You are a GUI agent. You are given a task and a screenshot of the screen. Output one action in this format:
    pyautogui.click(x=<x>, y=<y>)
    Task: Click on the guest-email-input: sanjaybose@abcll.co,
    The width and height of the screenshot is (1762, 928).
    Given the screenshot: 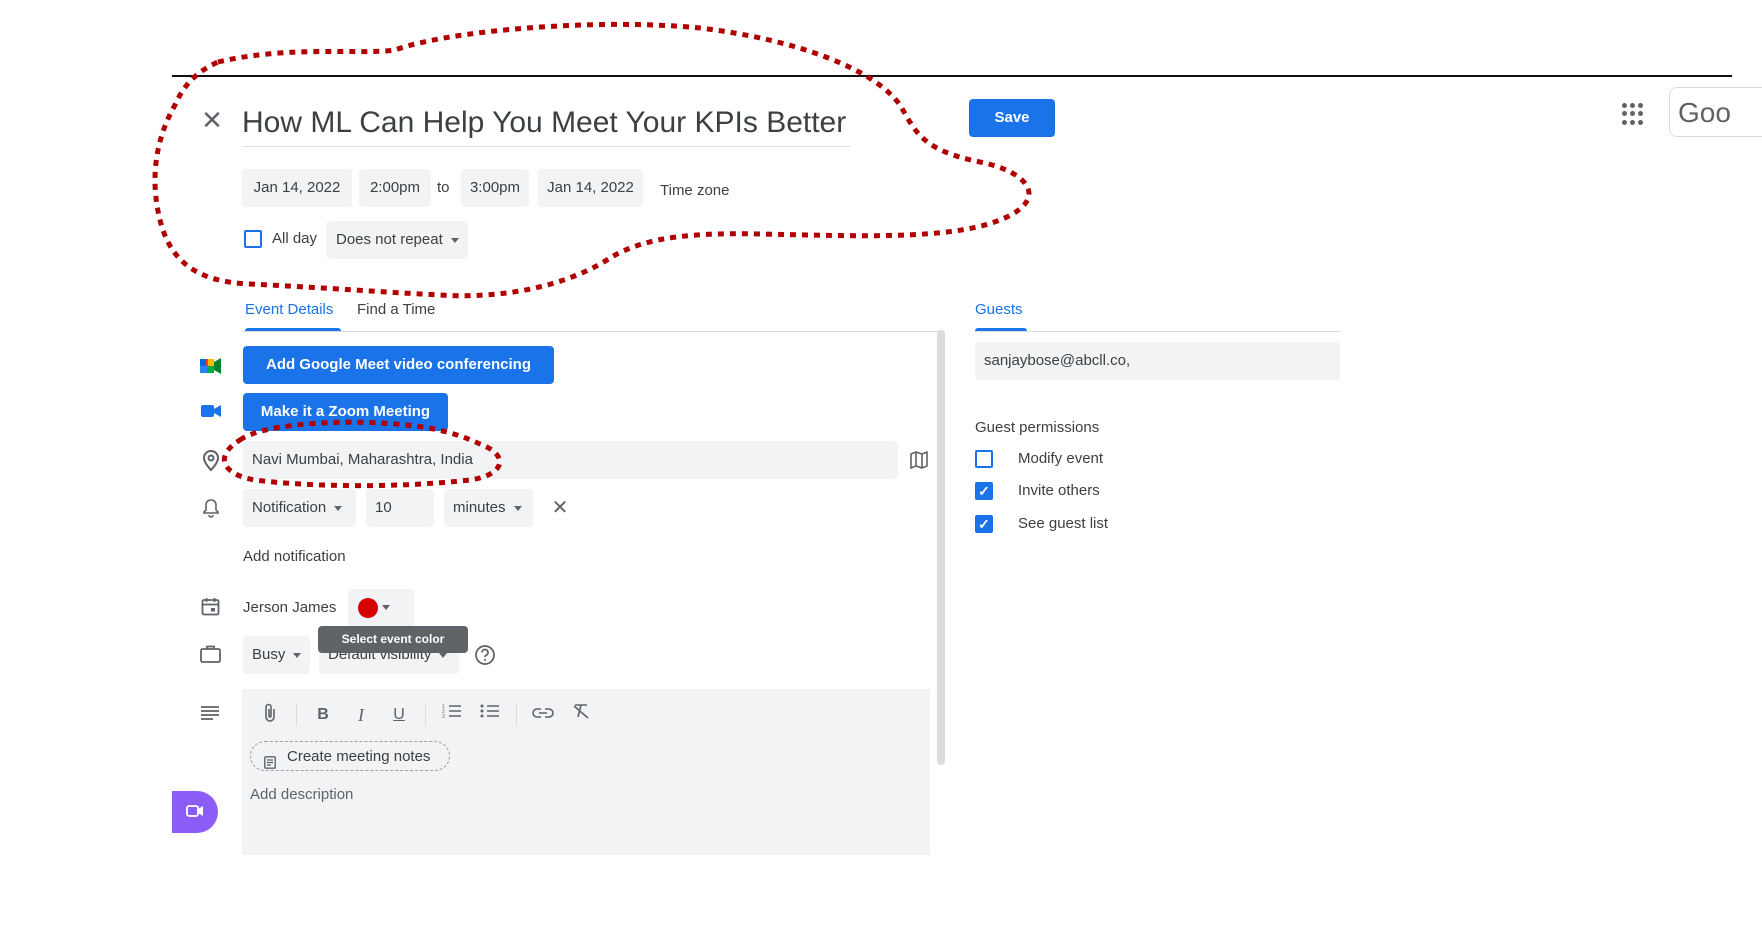 What is the action you would take?
    pyautogui.click(x=1157, y=361)
    